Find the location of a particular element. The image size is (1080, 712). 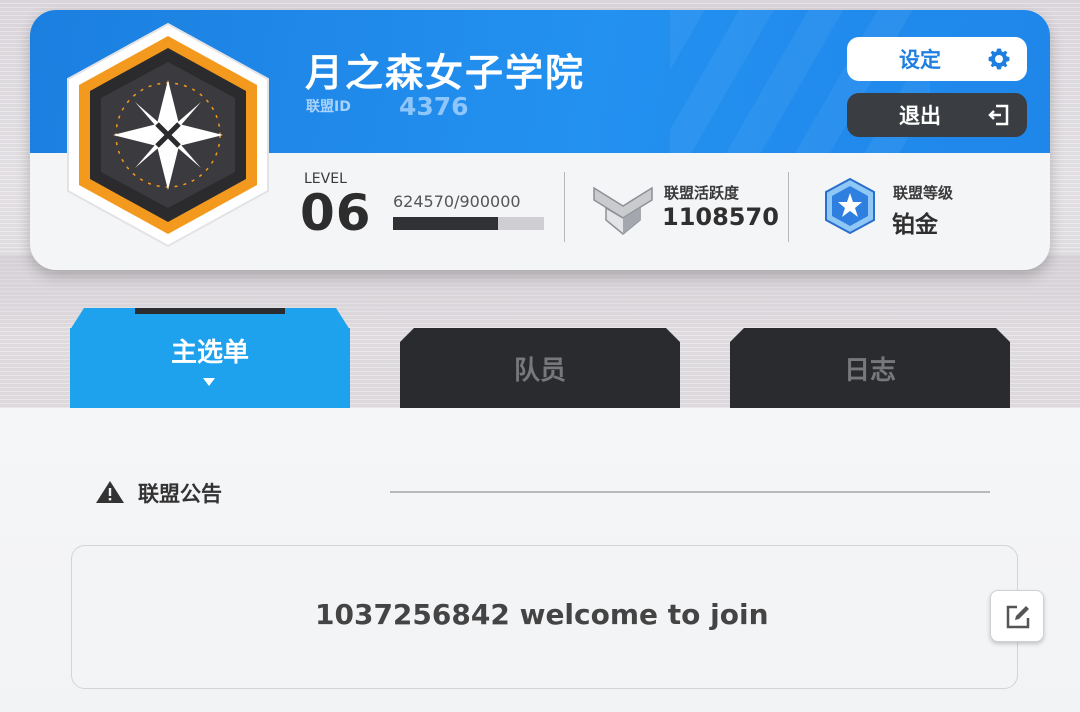

rank-label: 联盟等级 is located at coordinates (923, 193).